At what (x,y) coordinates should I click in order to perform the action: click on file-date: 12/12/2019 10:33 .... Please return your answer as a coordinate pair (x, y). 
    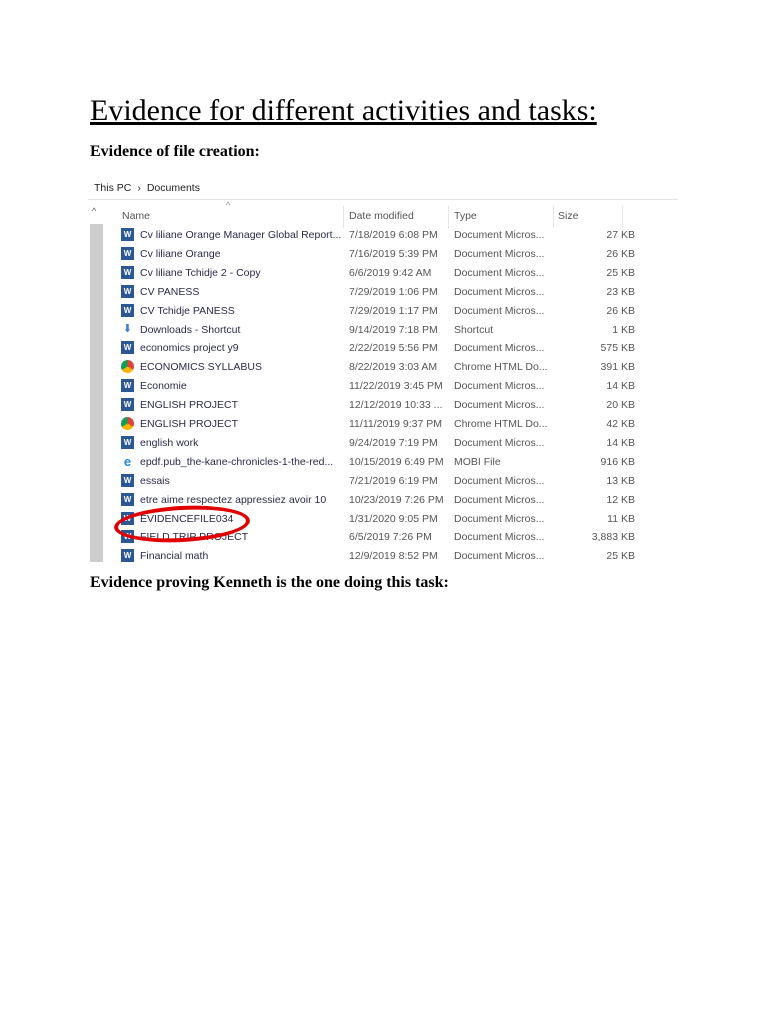
    Looking at the image, I should click on (396, 405).